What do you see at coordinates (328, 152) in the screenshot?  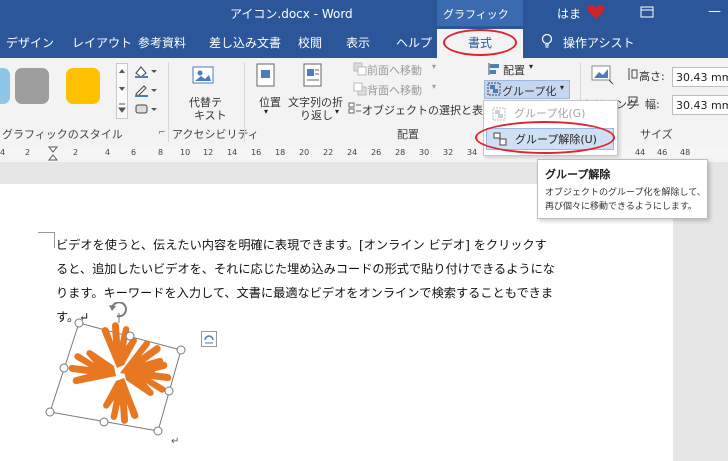 I see `ruler-tick: 22` at bounding box center [328, 152].